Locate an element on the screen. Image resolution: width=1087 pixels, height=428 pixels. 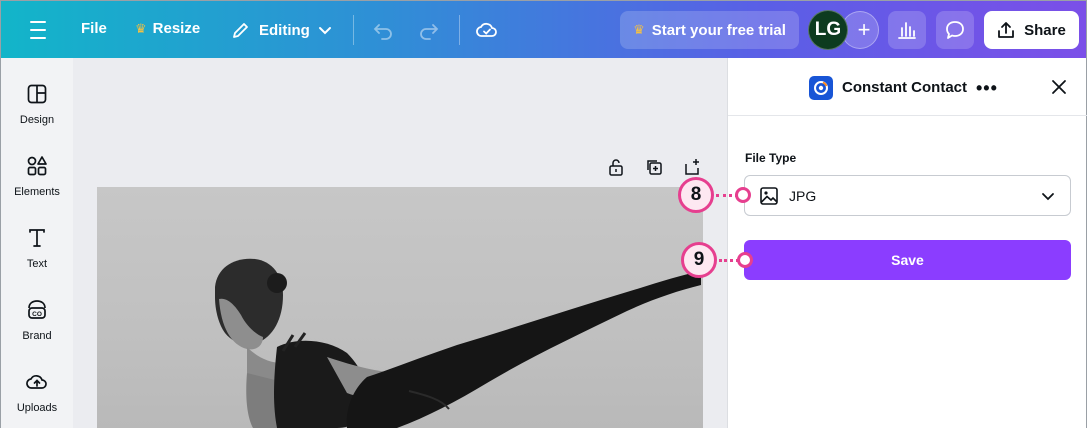
redo-icon is located at coordinates (429, 30).